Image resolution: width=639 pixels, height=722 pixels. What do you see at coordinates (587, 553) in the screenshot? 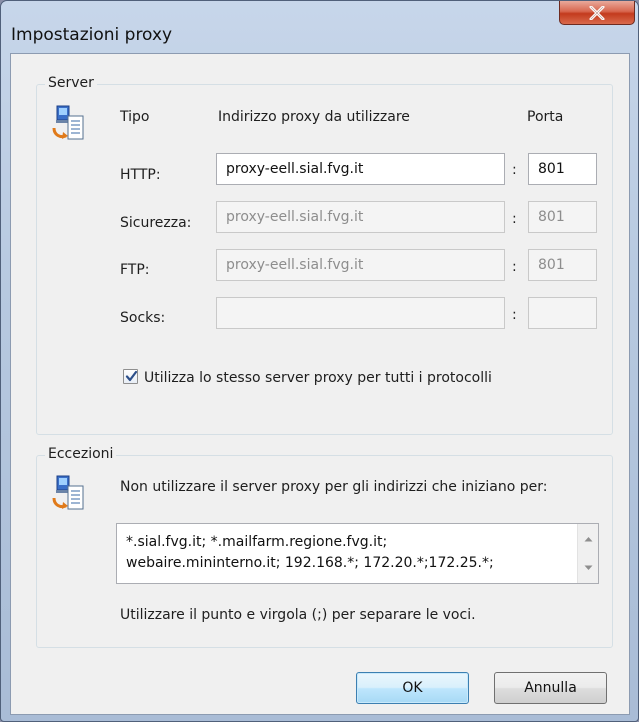
I see `exceptions-scrollbar` at bounding box center [587, 553].